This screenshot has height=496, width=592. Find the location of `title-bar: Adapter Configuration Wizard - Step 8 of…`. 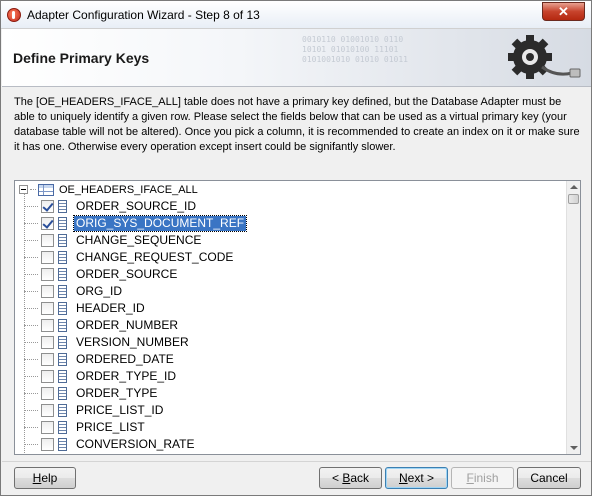

title-bar: Adapter Configuration Wizard - Step 8 of… is located at coordinates (296, 15).